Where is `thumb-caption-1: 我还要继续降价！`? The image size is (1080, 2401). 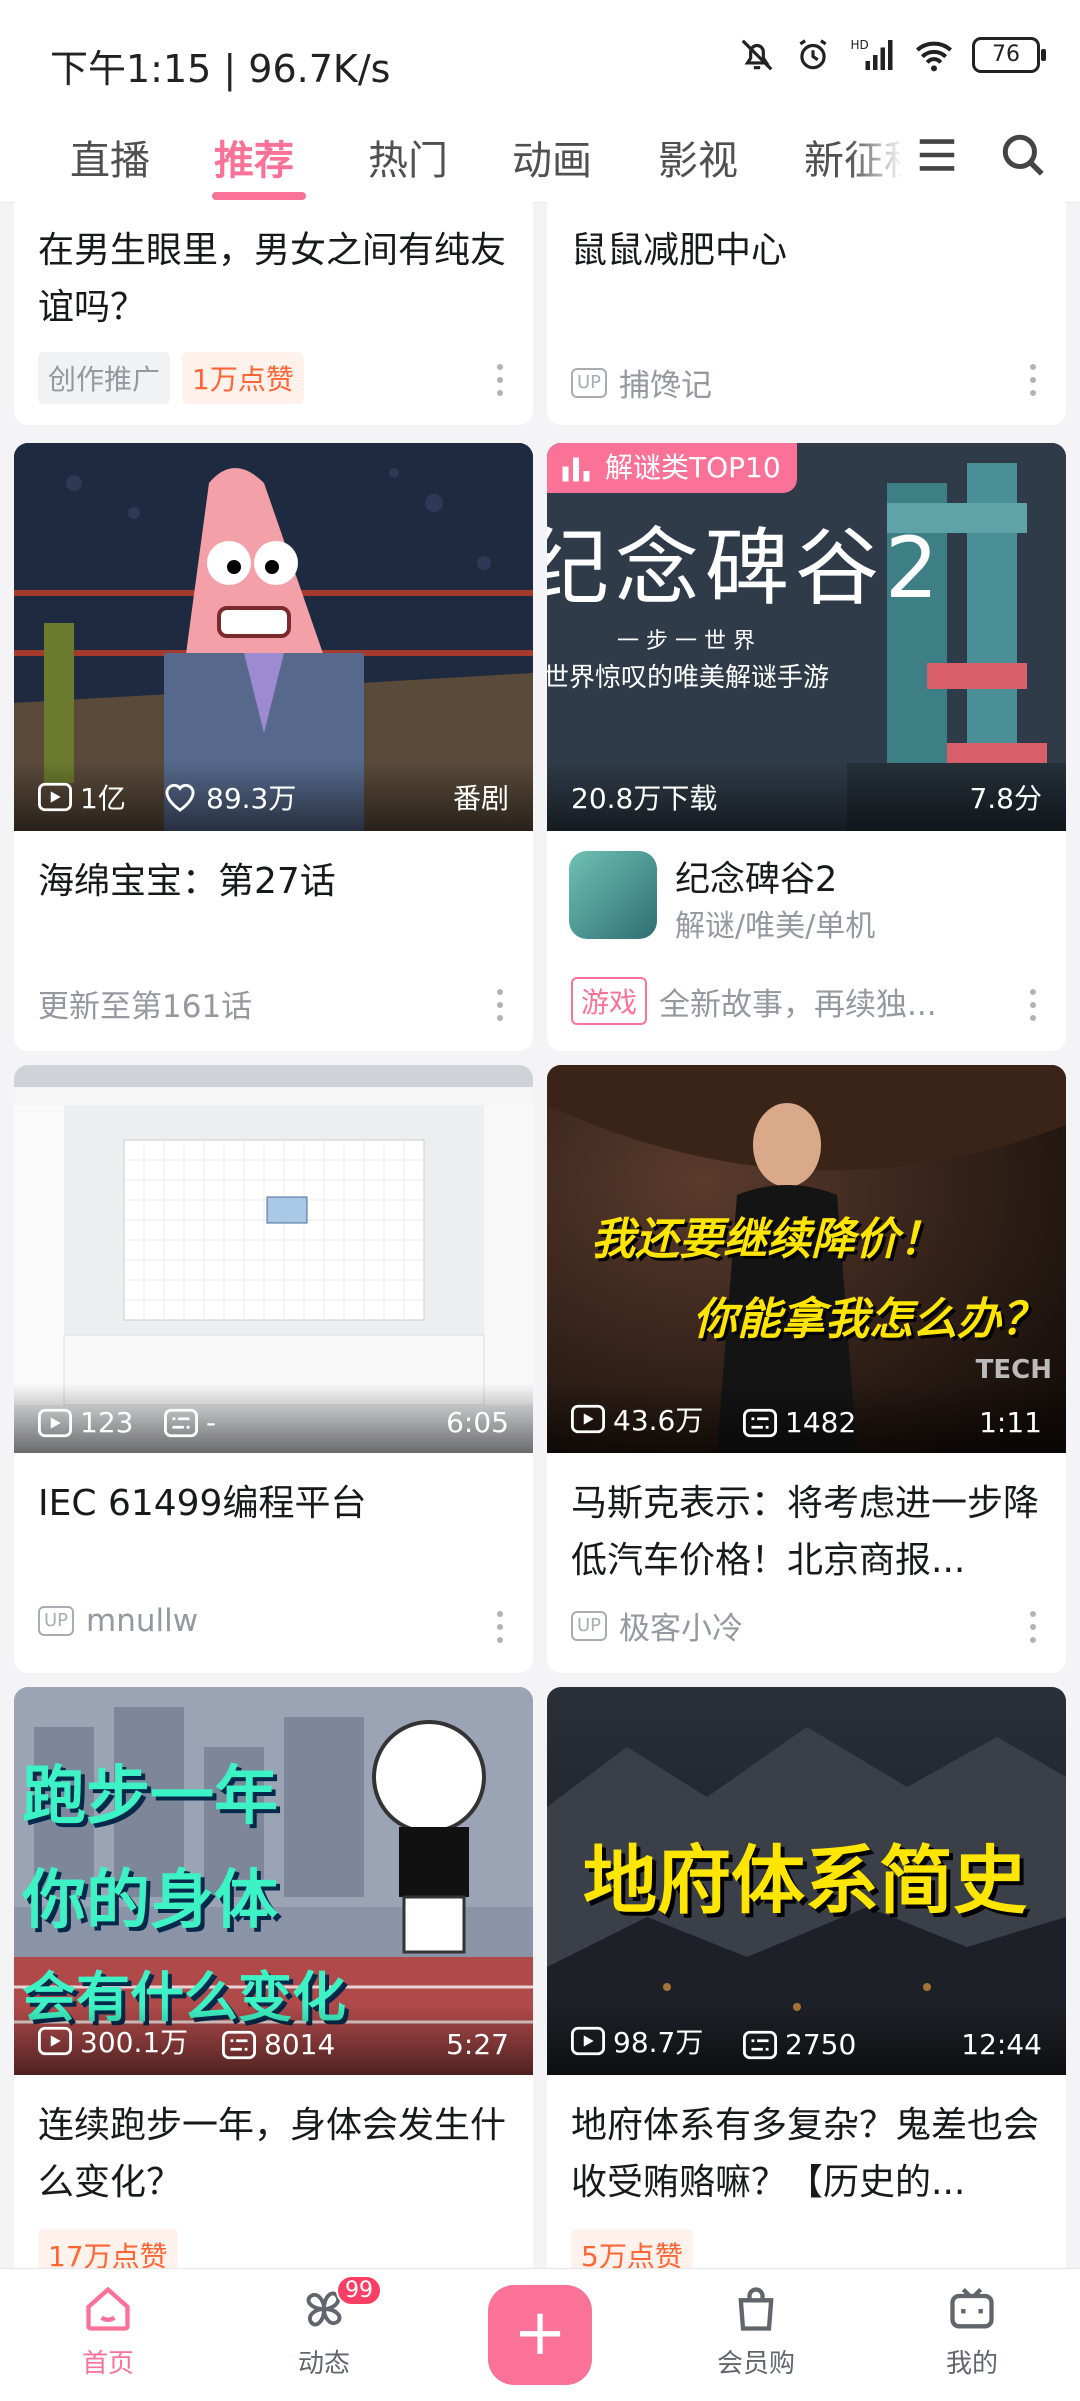 thumb-caption-1: 我还要继续降价！ is located at coordinates (767, 1239).